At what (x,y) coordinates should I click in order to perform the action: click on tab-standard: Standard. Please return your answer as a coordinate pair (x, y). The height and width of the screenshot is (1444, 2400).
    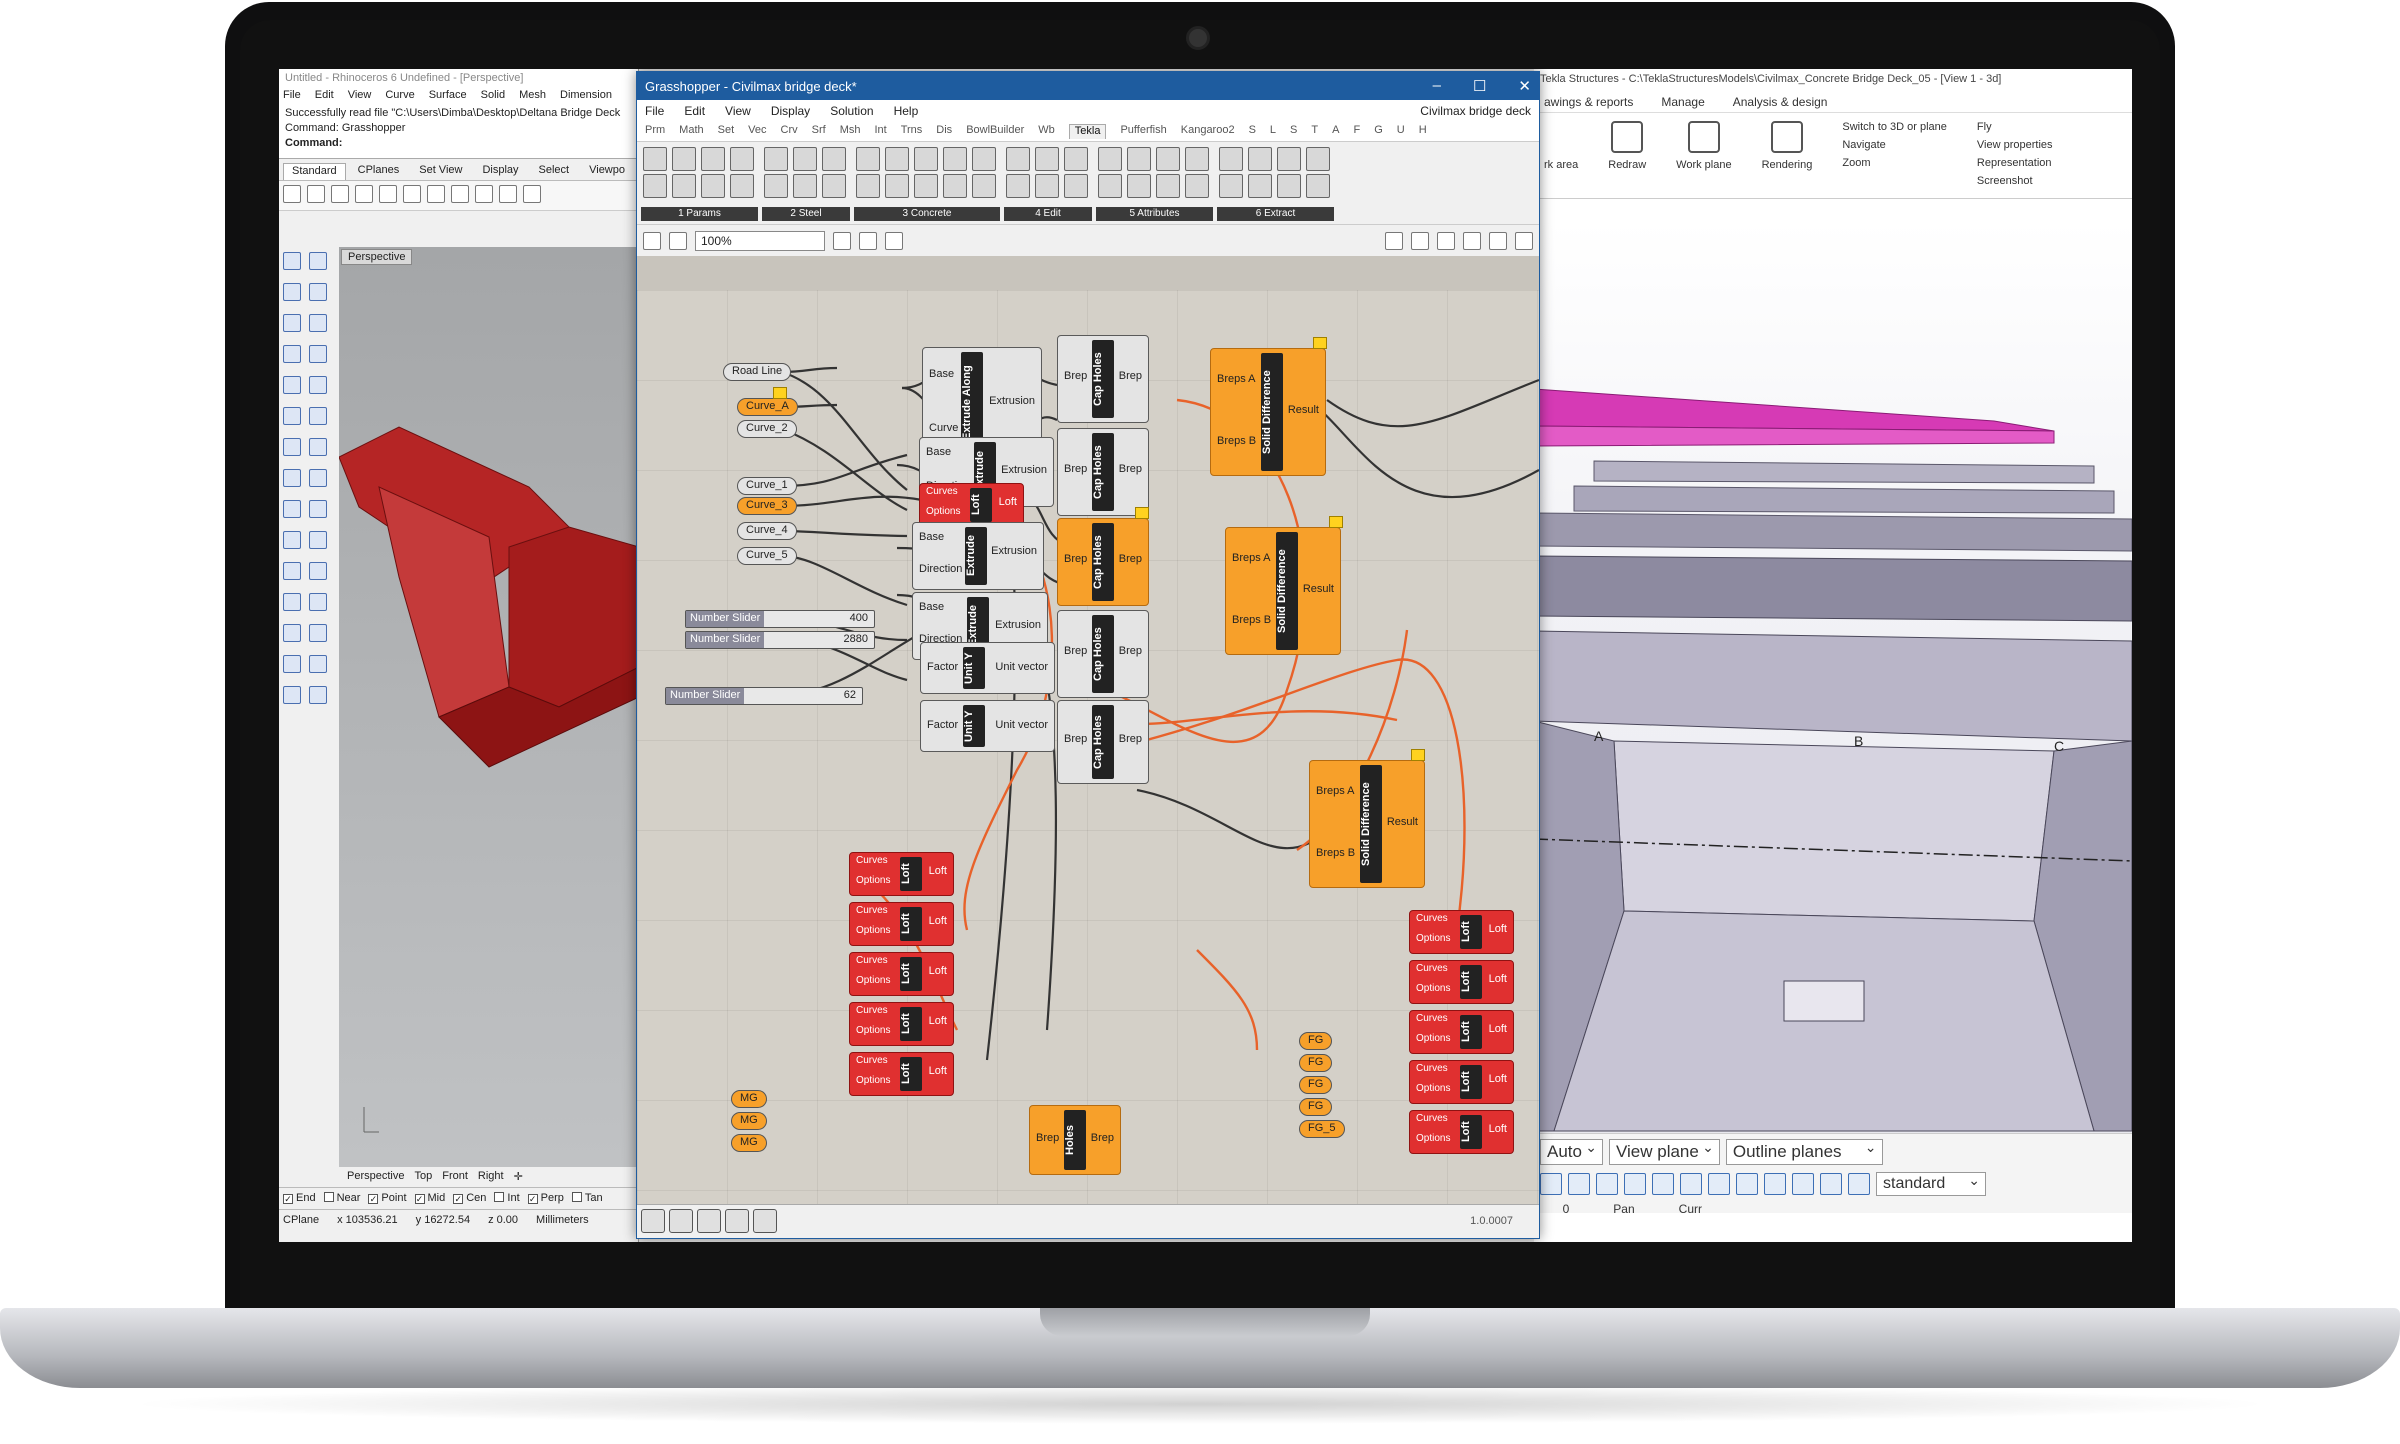
    Looking at the image, I should click on (314, 171).